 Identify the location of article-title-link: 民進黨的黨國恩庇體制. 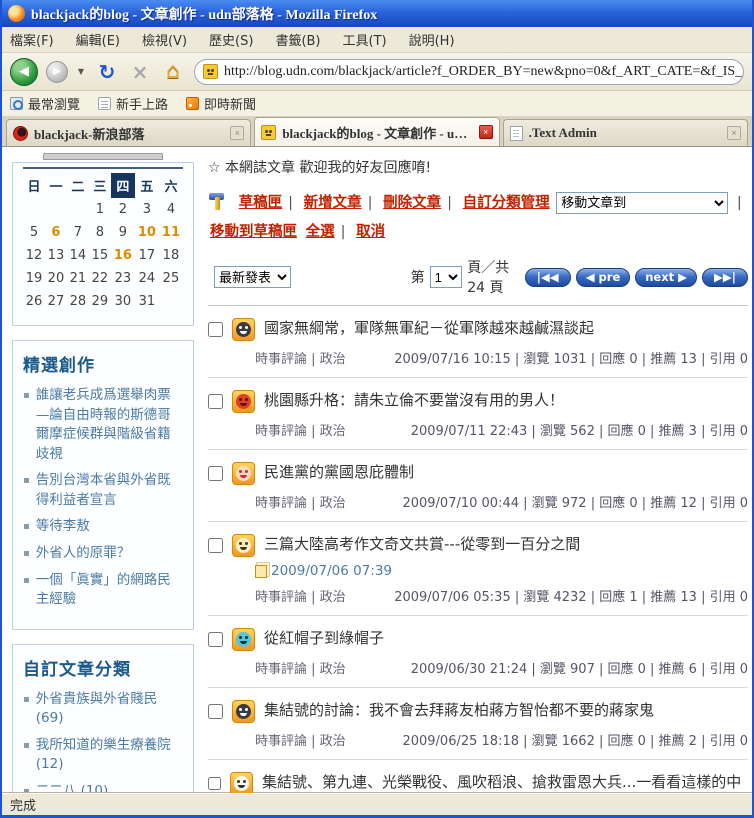
(339, 473).